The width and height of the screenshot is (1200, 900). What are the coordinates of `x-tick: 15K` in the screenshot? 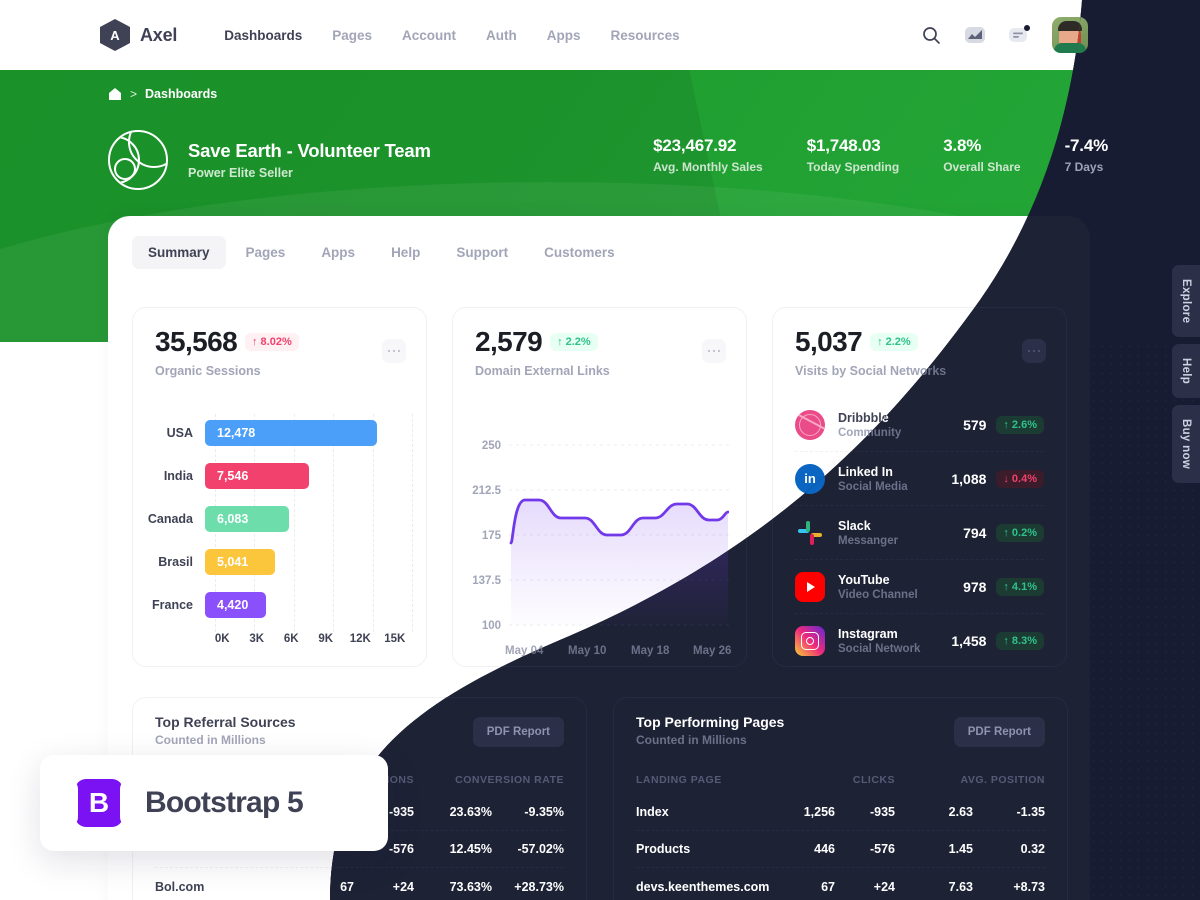 It's located at (395, 639).